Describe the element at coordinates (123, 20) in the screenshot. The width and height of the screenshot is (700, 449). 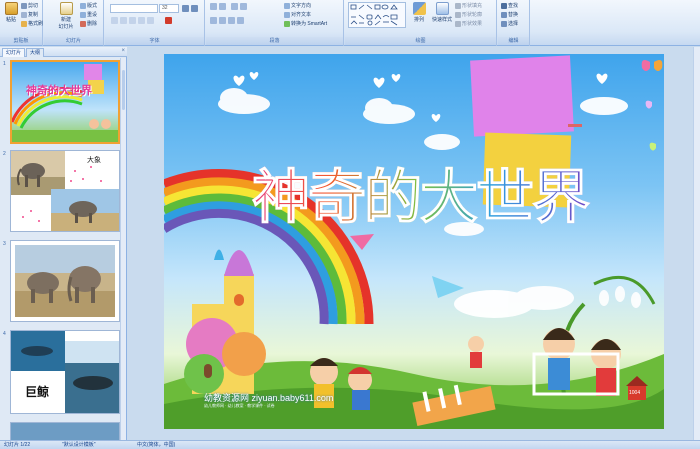
I see `italic-icon` at that location.